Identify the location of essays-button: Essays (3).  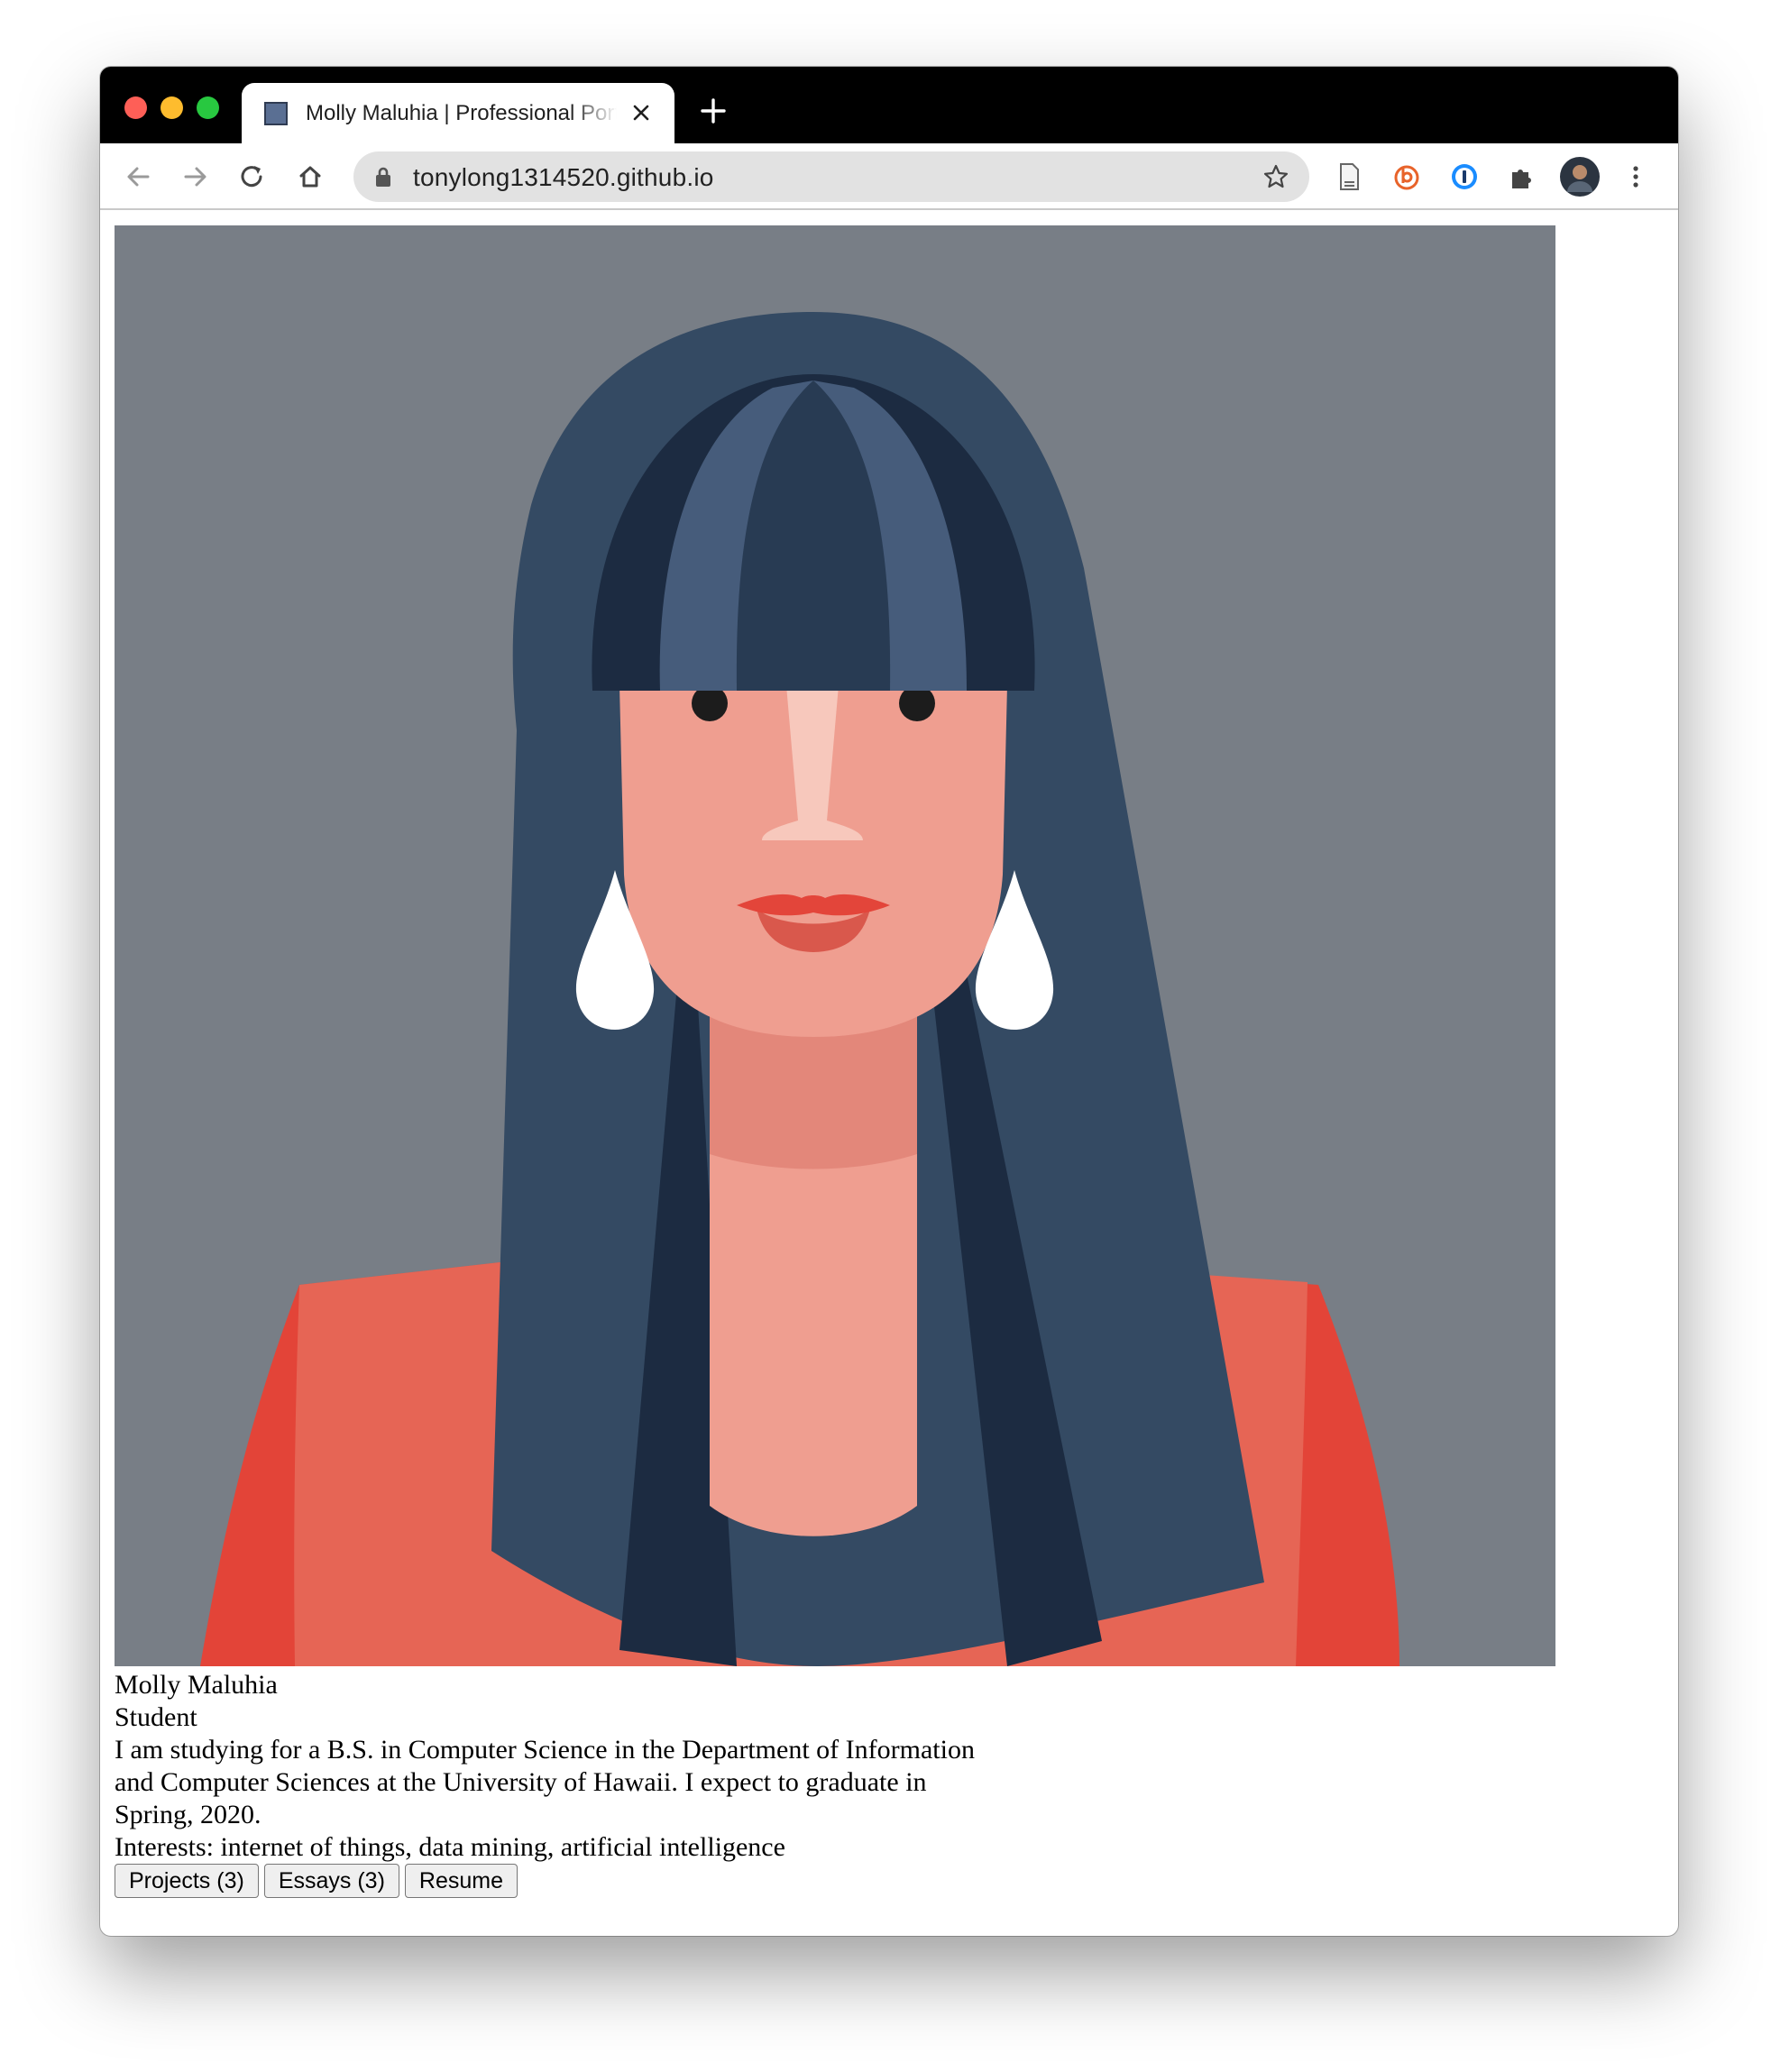
(331, 1881).